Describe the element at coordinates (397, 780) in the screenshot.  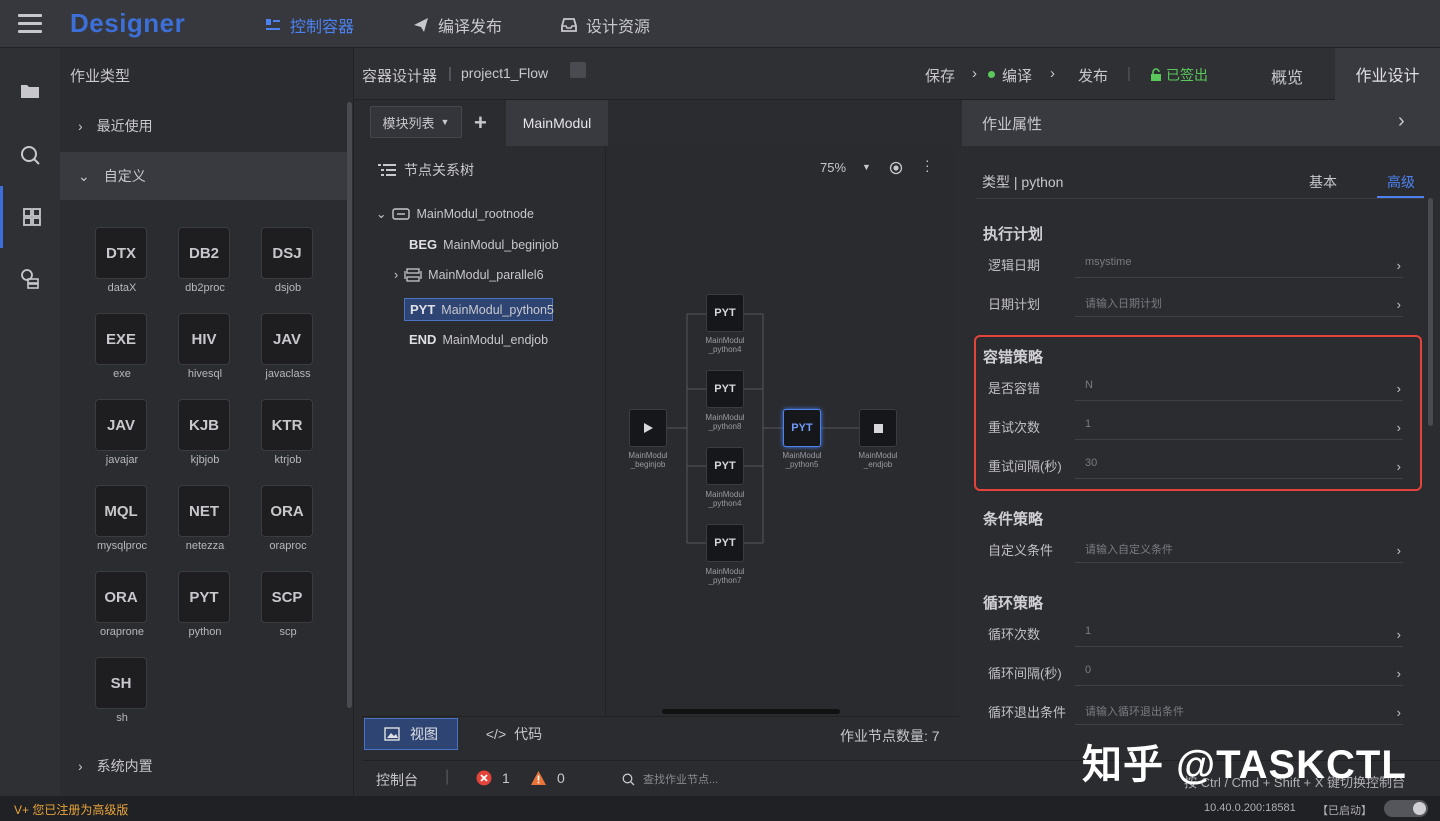
I see `console-label: 控制台` at that location.